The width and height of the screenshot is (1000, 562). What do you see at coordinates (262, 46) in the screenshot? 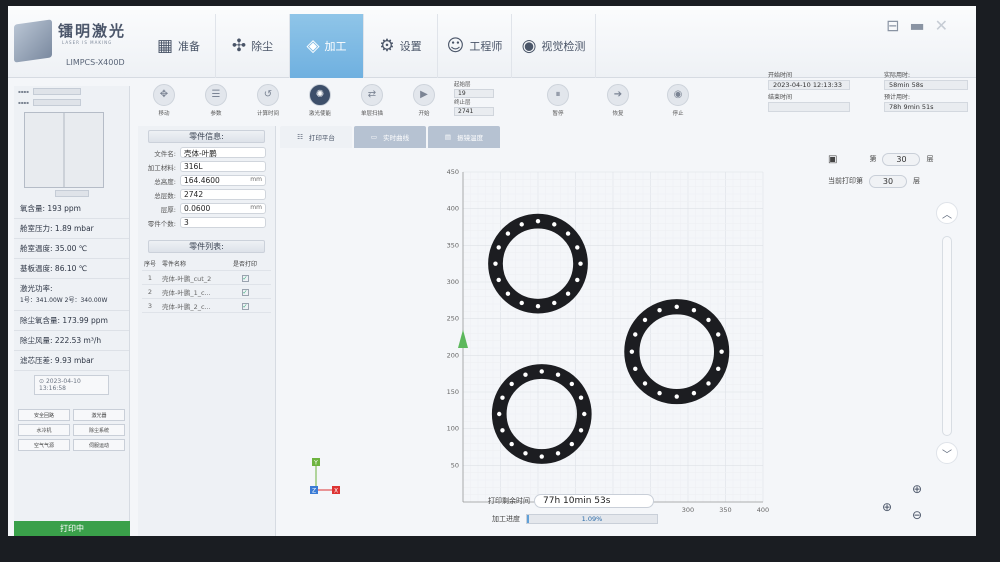
I see `nav-dust-label: 除尘` at bounding box center [262, 46].